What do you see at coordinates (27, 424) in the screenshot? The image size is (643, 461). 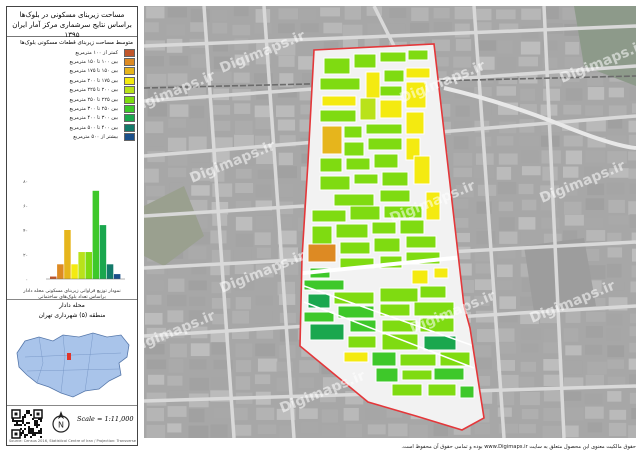 I see `qr-code` at bounding box center [27, 424].